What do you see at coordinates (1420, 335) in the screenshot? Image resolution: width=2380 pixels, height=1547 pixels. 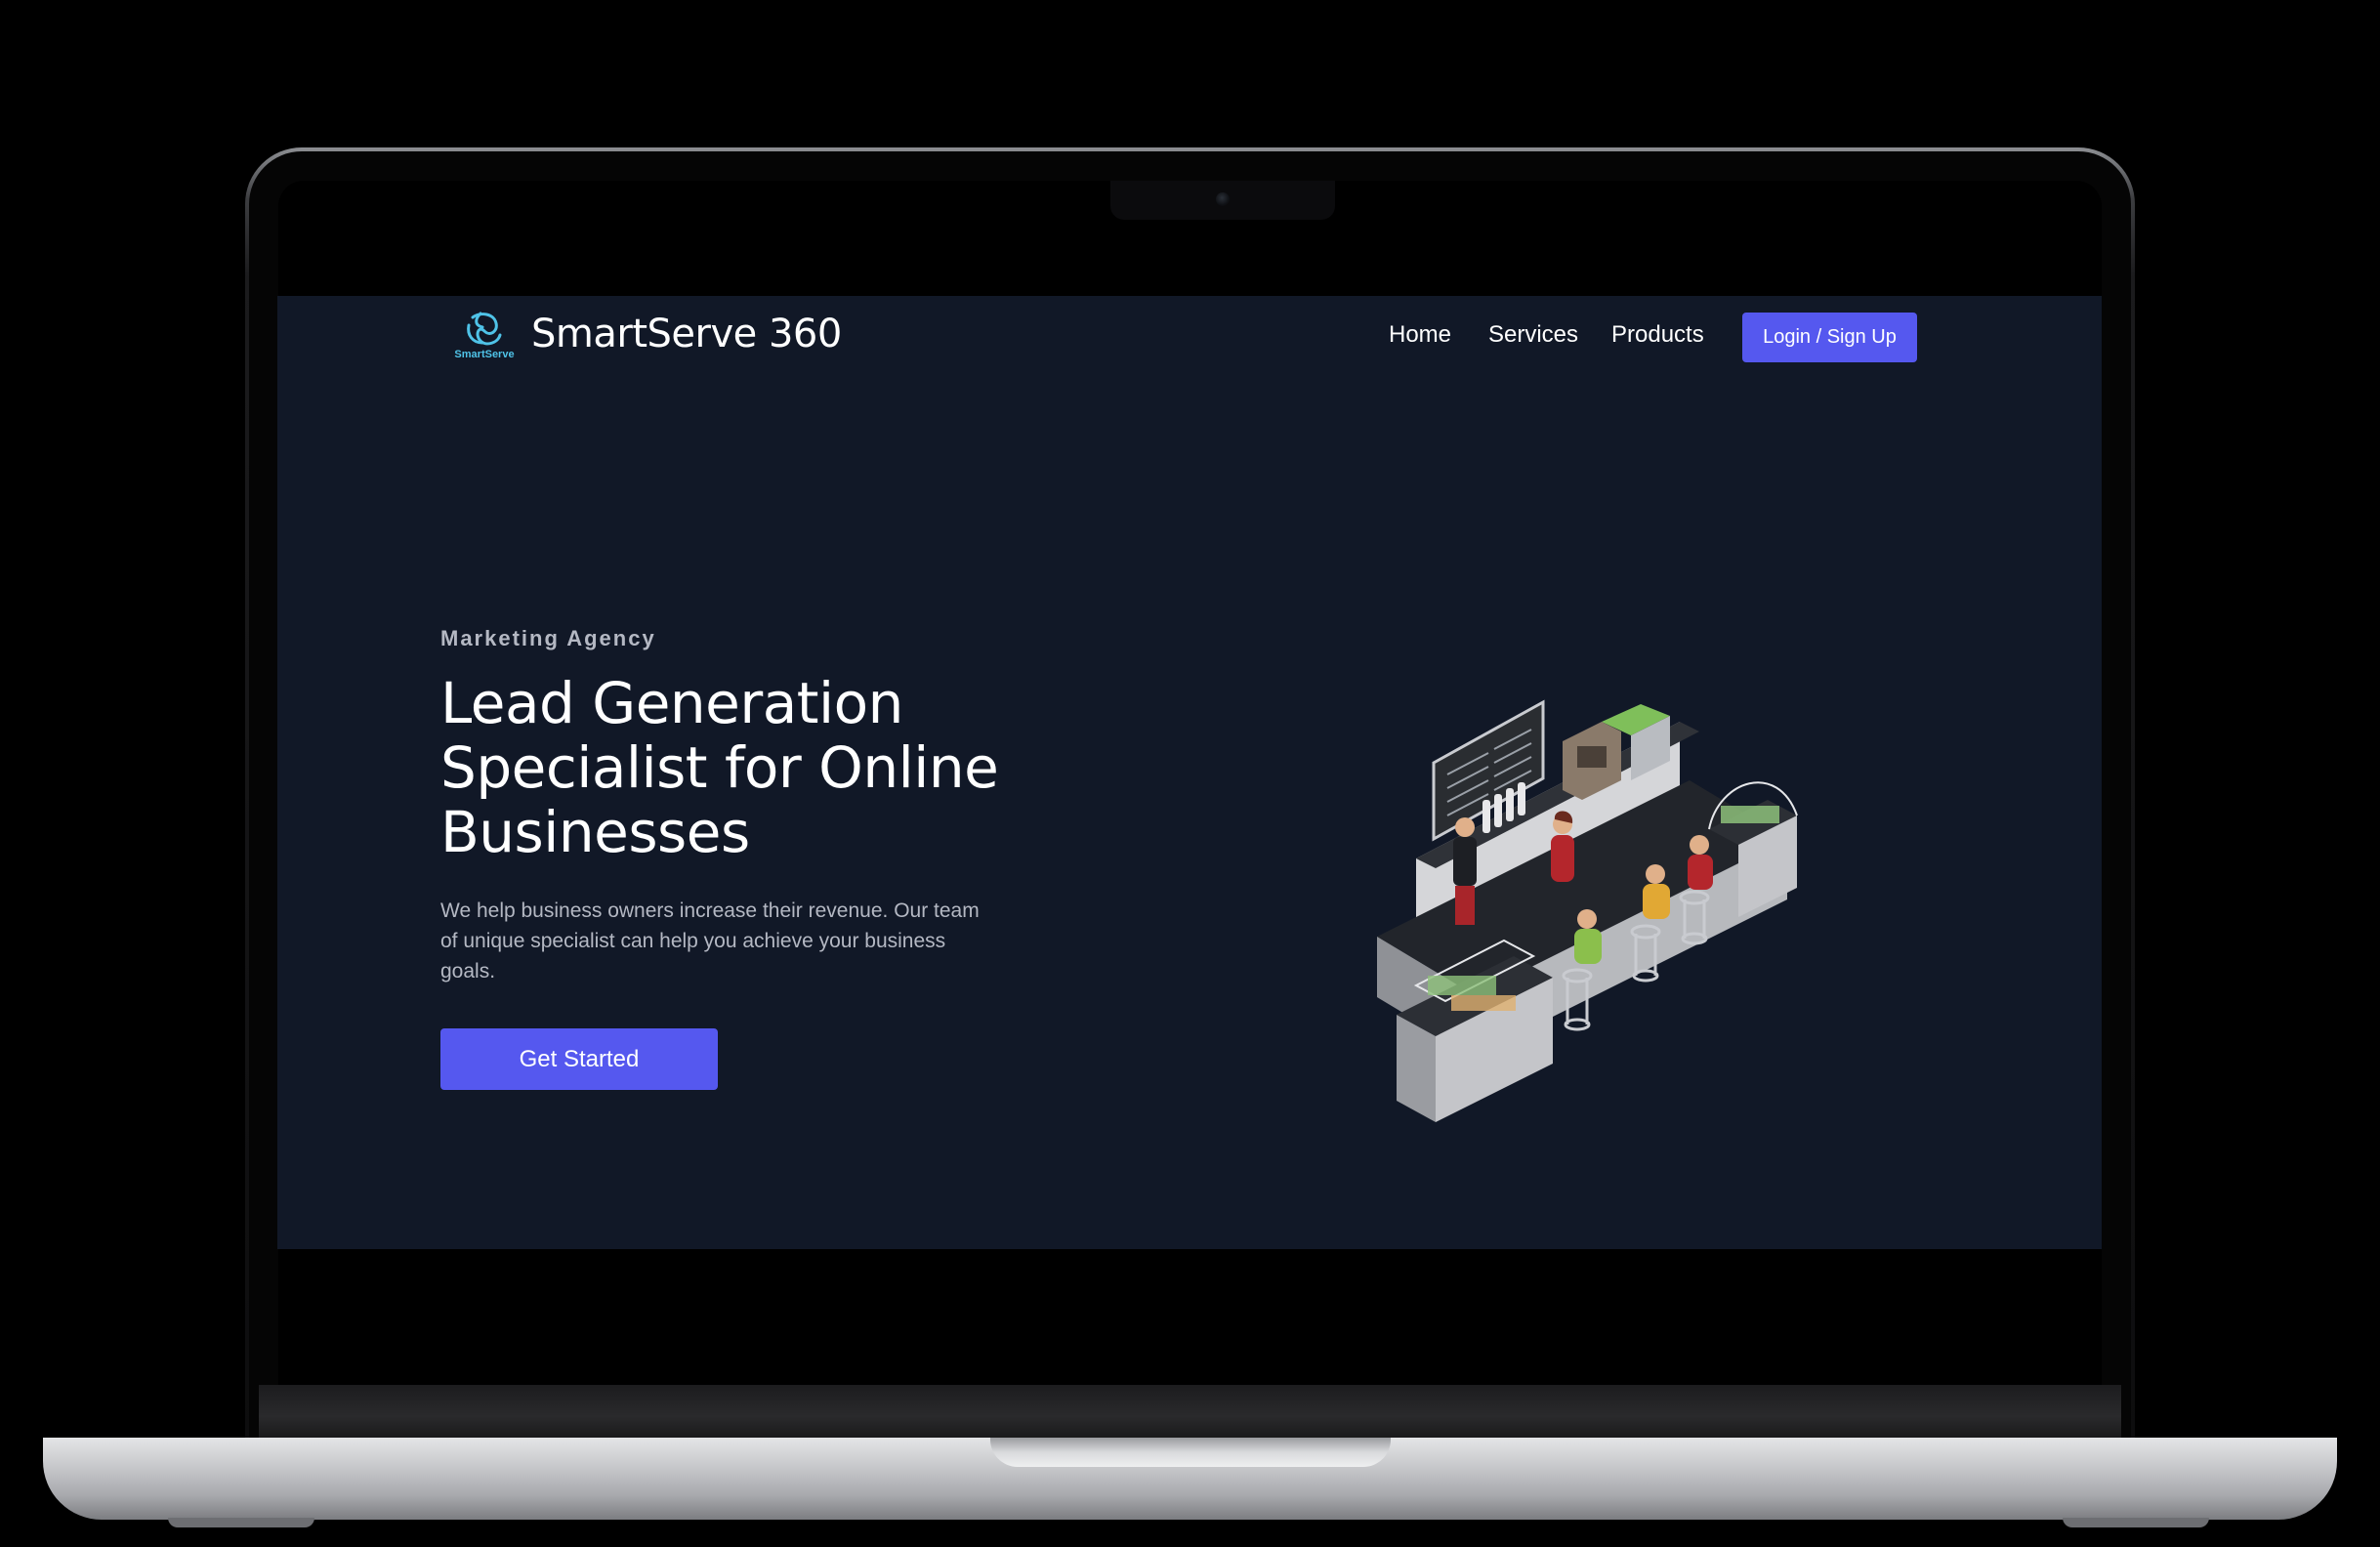 I see `nav-link-home: Home` at bounding box center [1420, 335].